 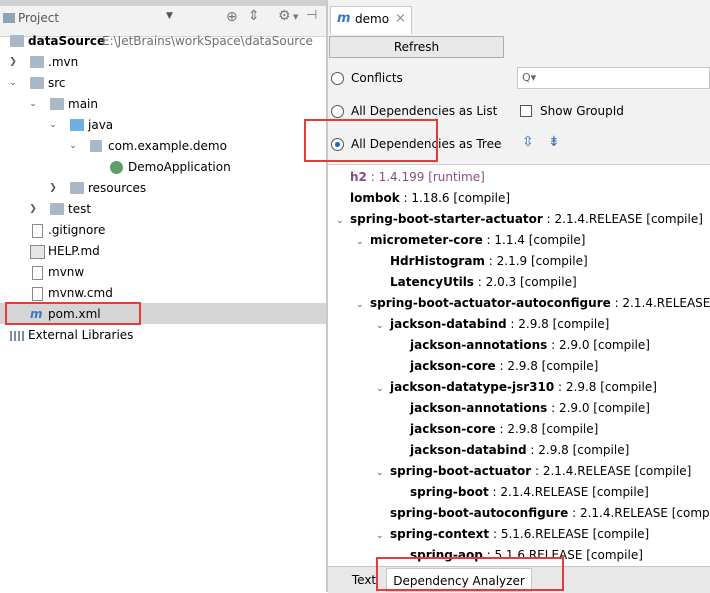 What do you see at coordinates (295, 17) in the screenshot?
I see `gear-dropdown-icon: ▼` at bounding box center [295, 17].